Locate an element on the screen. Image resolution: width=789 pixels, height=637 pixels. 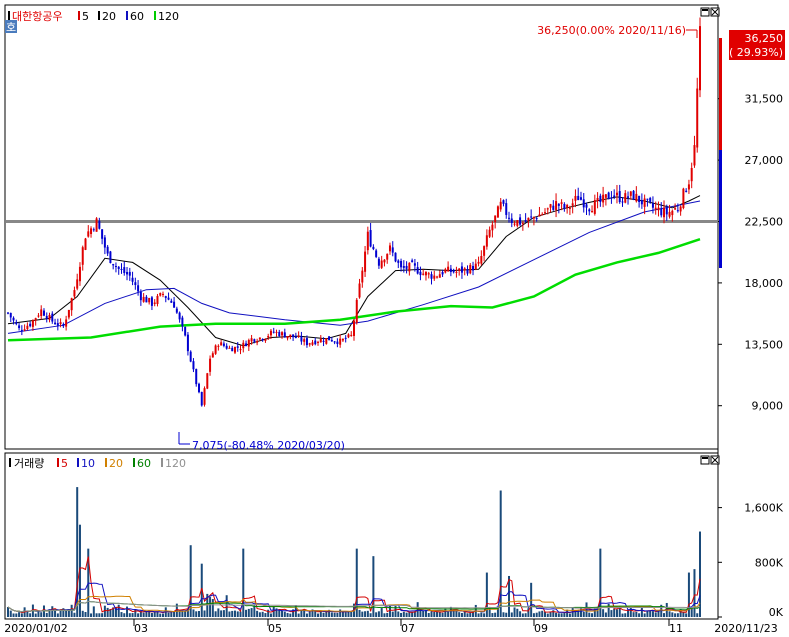
price-tick-label: 13,500 is located at coordinates (764, 344).